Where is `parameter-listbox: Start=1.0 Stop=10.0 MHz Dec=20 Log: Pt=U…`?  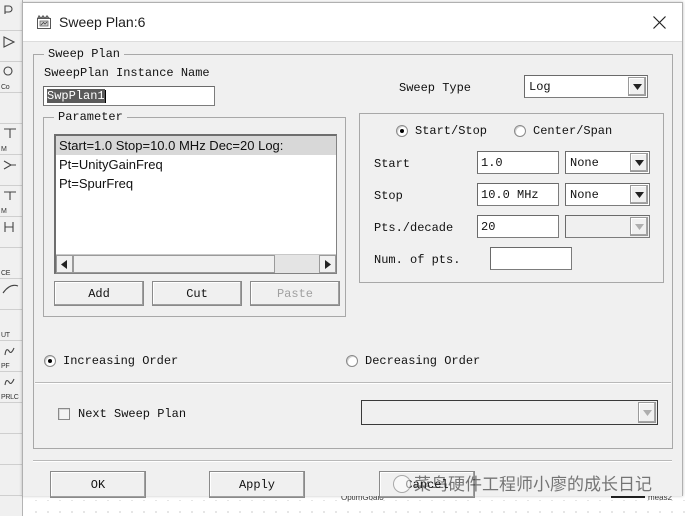 parameter-listbox: Start=1.0 Stop=10.0 MHz Dec=20 Log: Pt=U… is located at coordinates (195, 204).